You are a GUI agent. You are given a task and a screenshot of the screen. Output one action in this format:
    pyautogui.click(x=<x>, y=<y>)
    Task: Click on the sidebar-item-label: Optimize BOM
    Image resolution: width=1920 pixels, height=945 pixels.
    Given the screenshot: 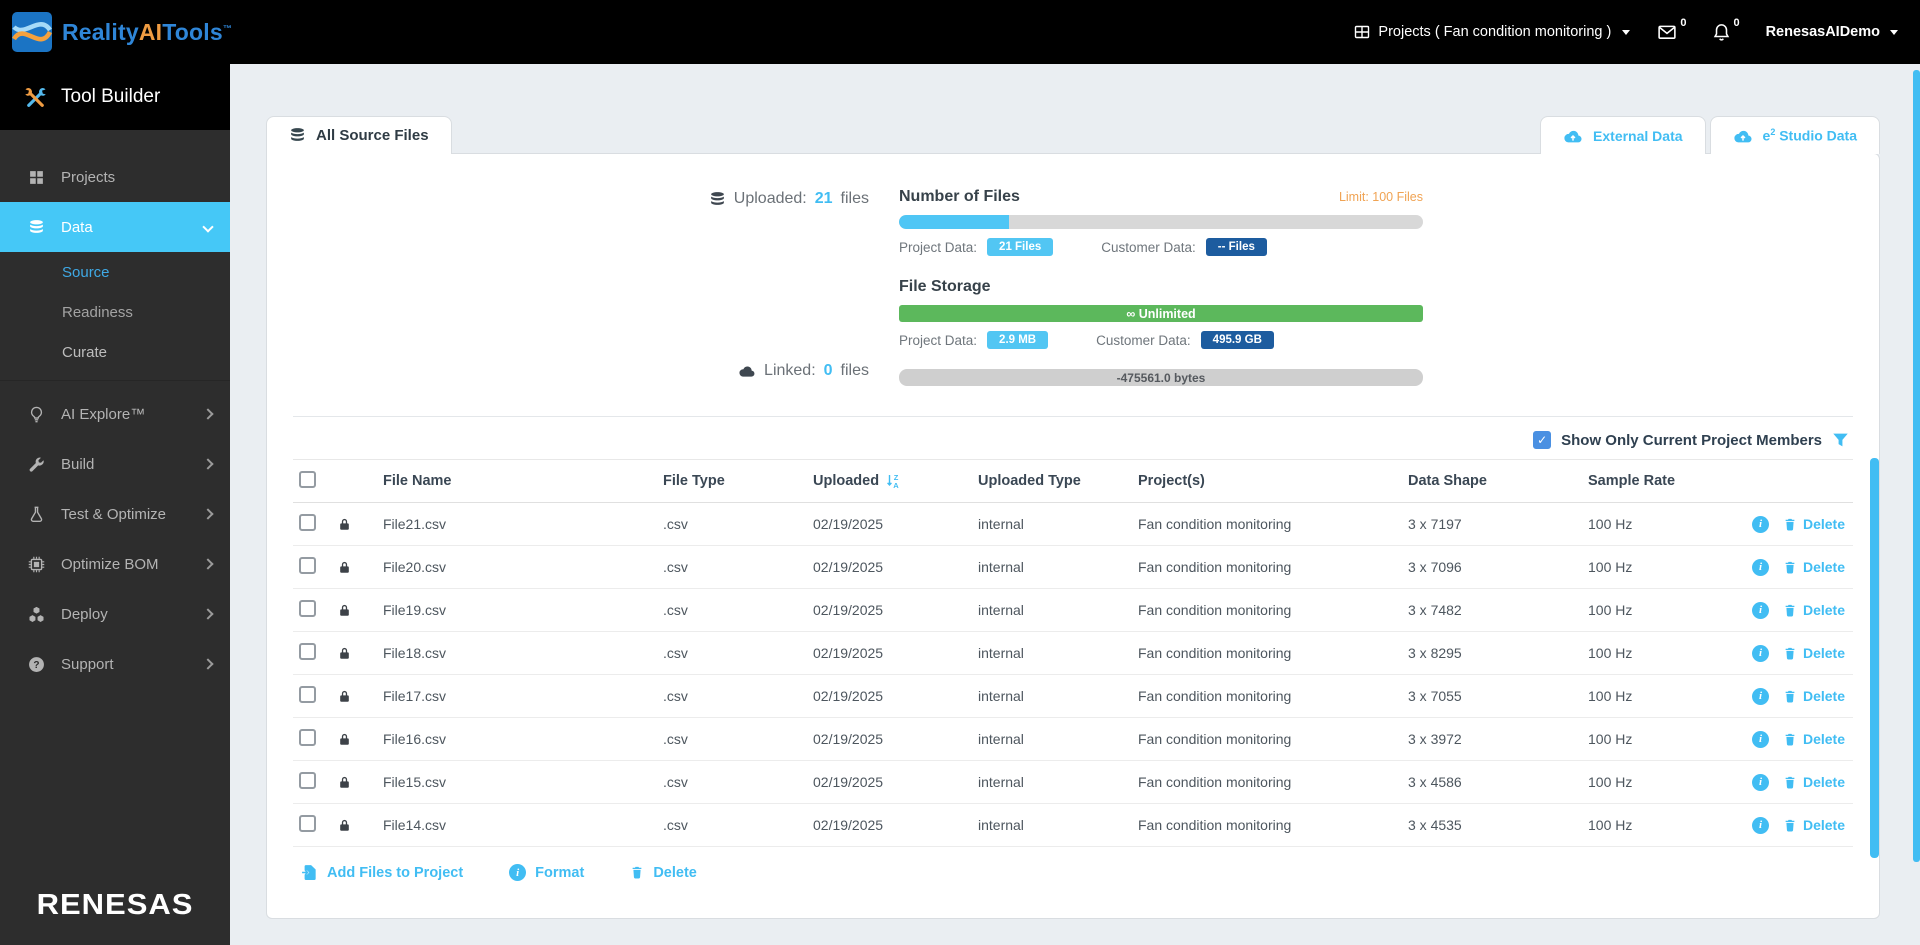 What is the action you would take?
    pyautogui.click(x=110, y=564)
    